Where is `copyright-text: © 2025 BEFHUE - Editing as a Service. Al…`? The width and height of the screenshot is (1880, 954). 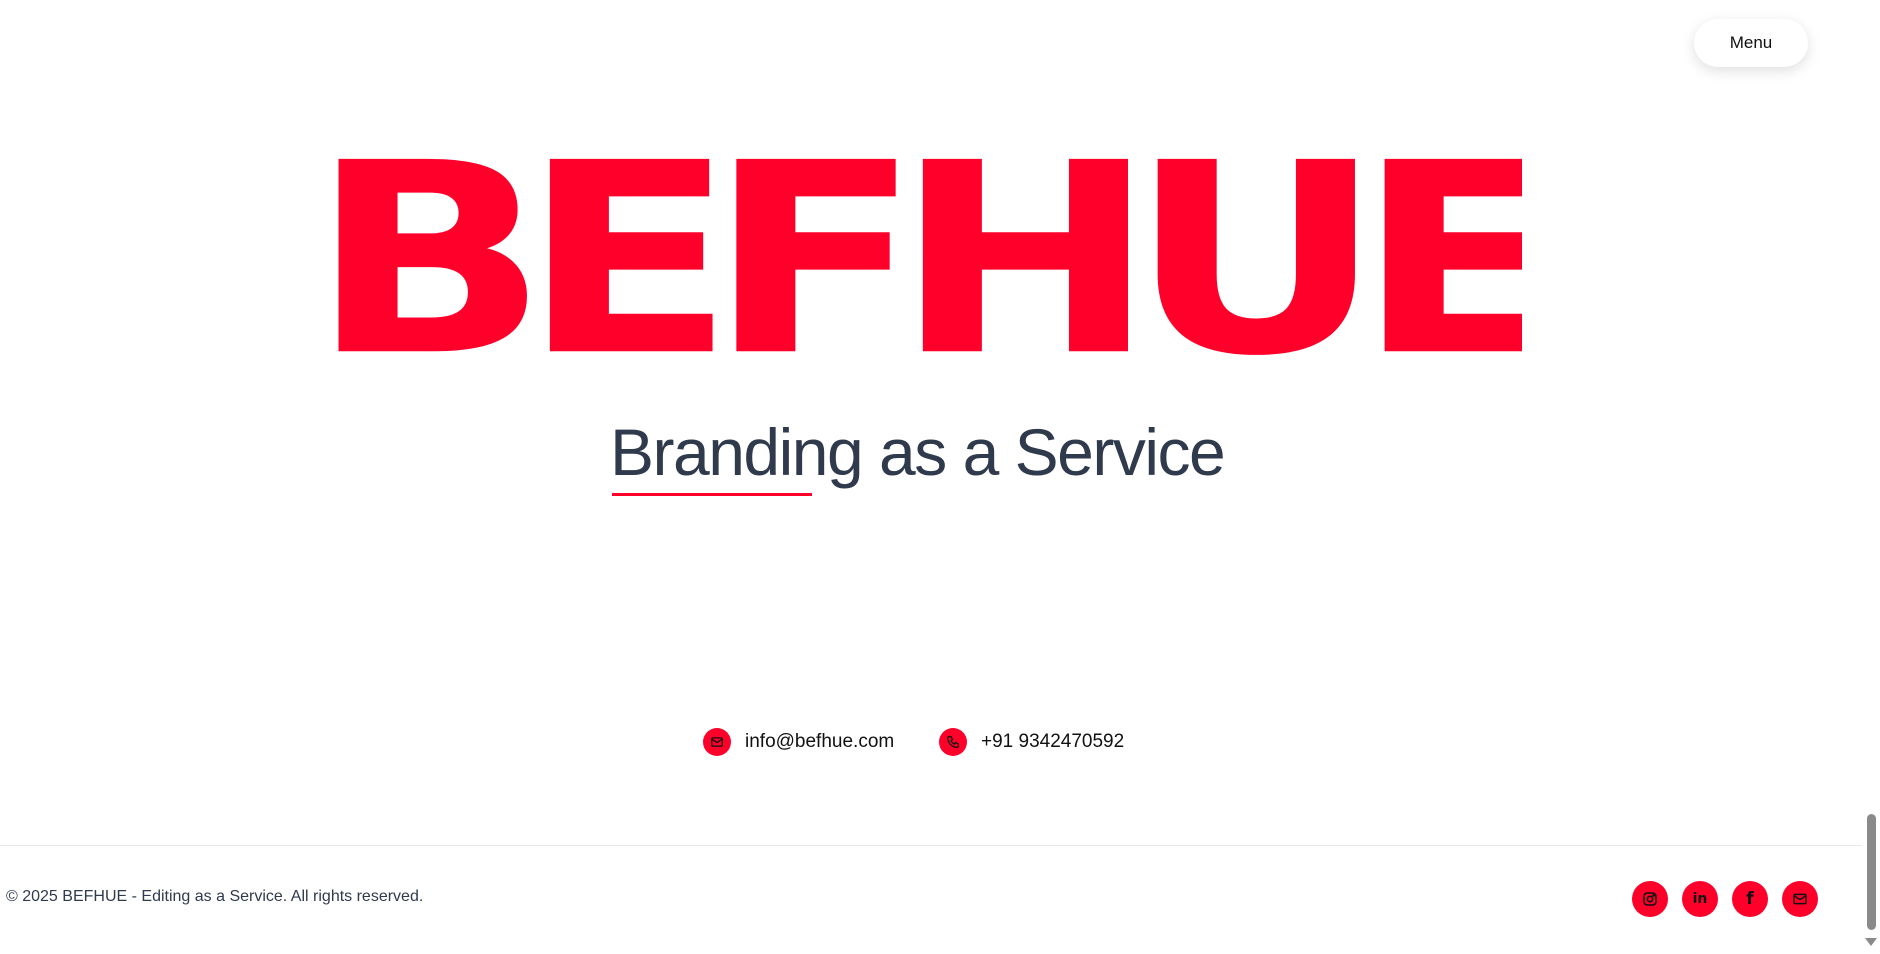 copyright-text: © 2025 BEFHUE - Editing as a Service. Al… is located at coordinates (215, 896).